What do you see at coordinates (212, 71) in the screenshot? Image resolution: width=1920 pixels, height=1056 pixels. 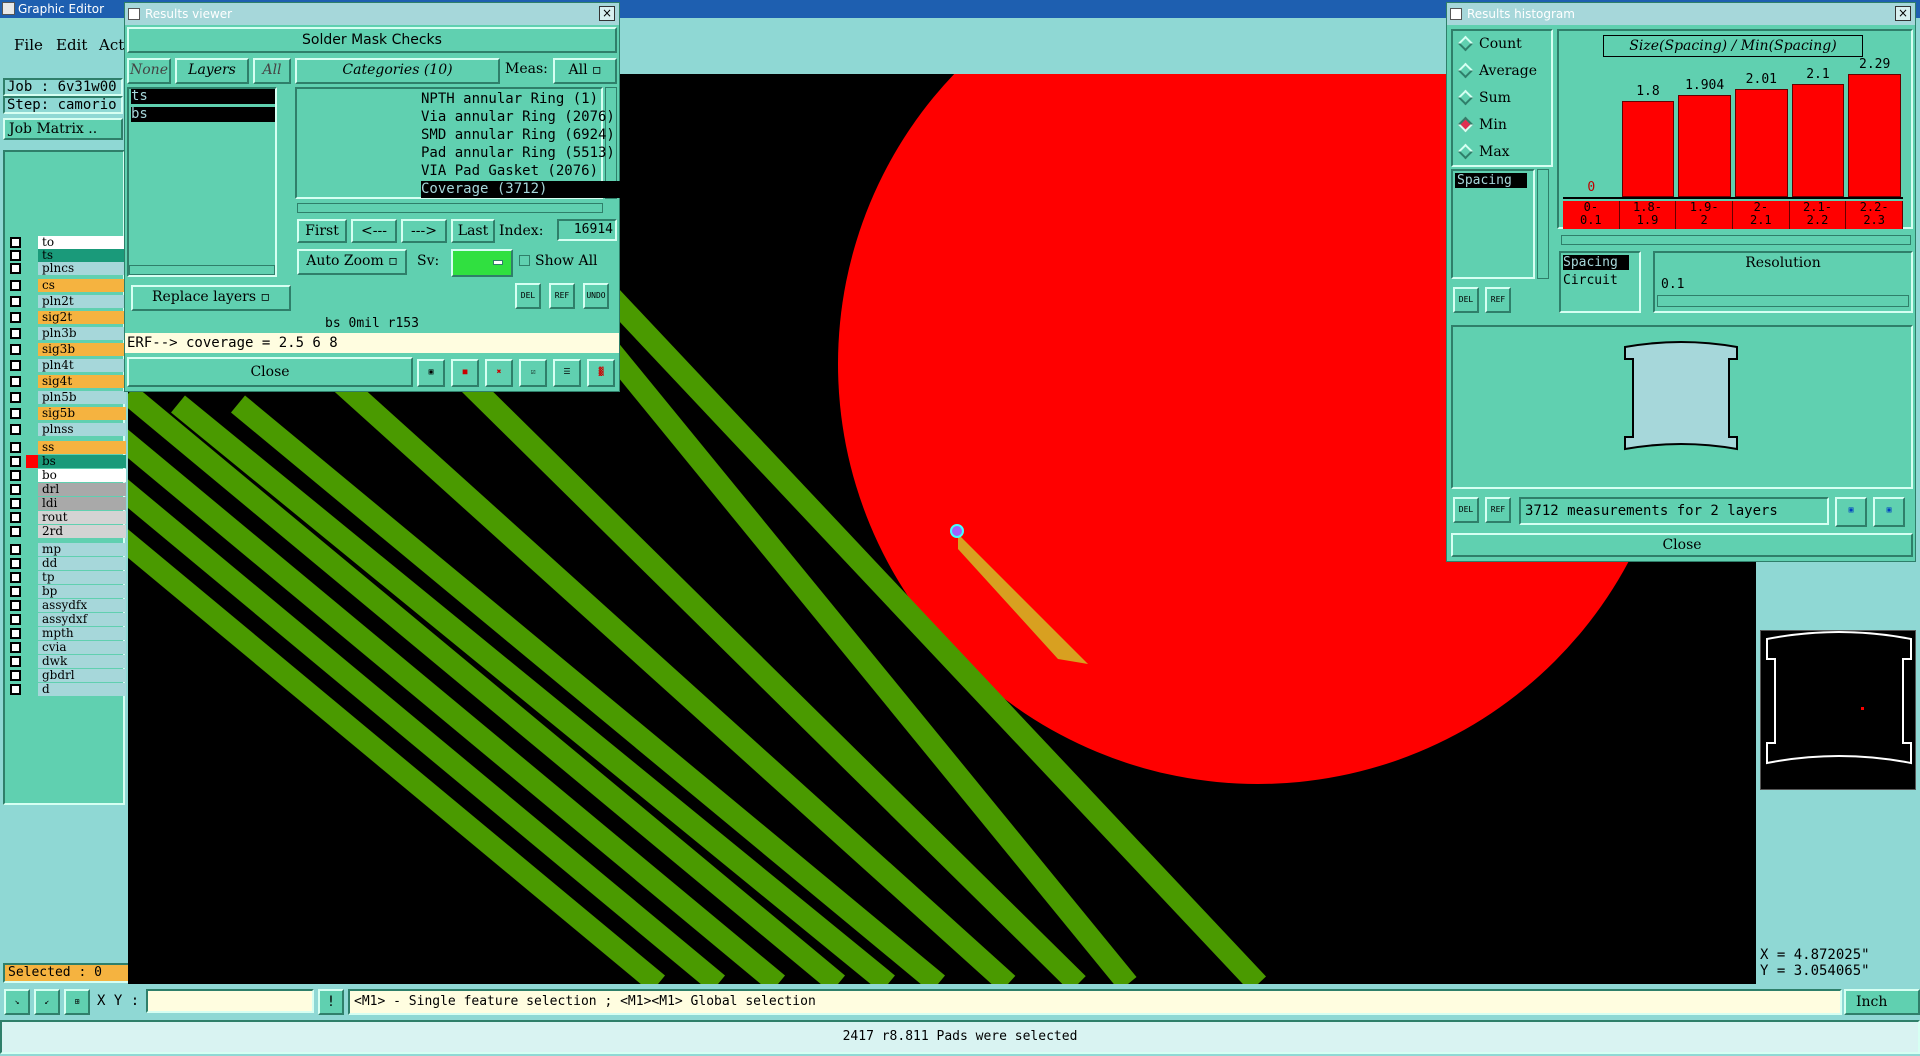 I see `layers-button: Layers` at bounding box center [212, 71].